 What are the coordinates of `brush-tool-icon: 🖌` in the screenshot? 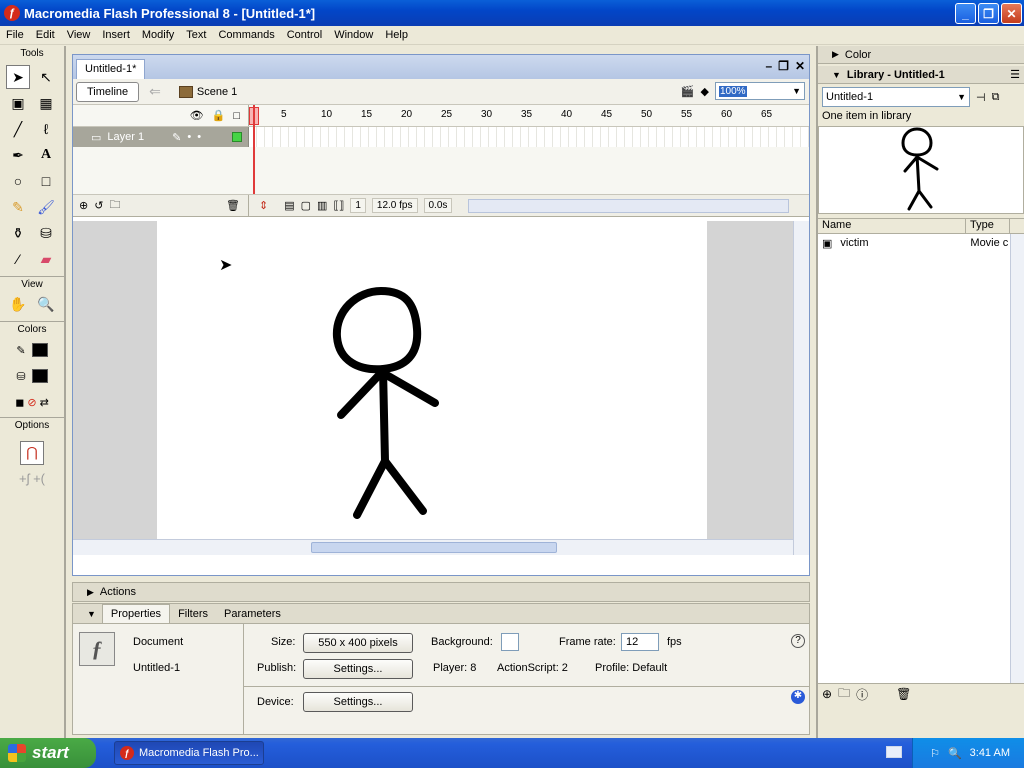 It's located at (46, 207).